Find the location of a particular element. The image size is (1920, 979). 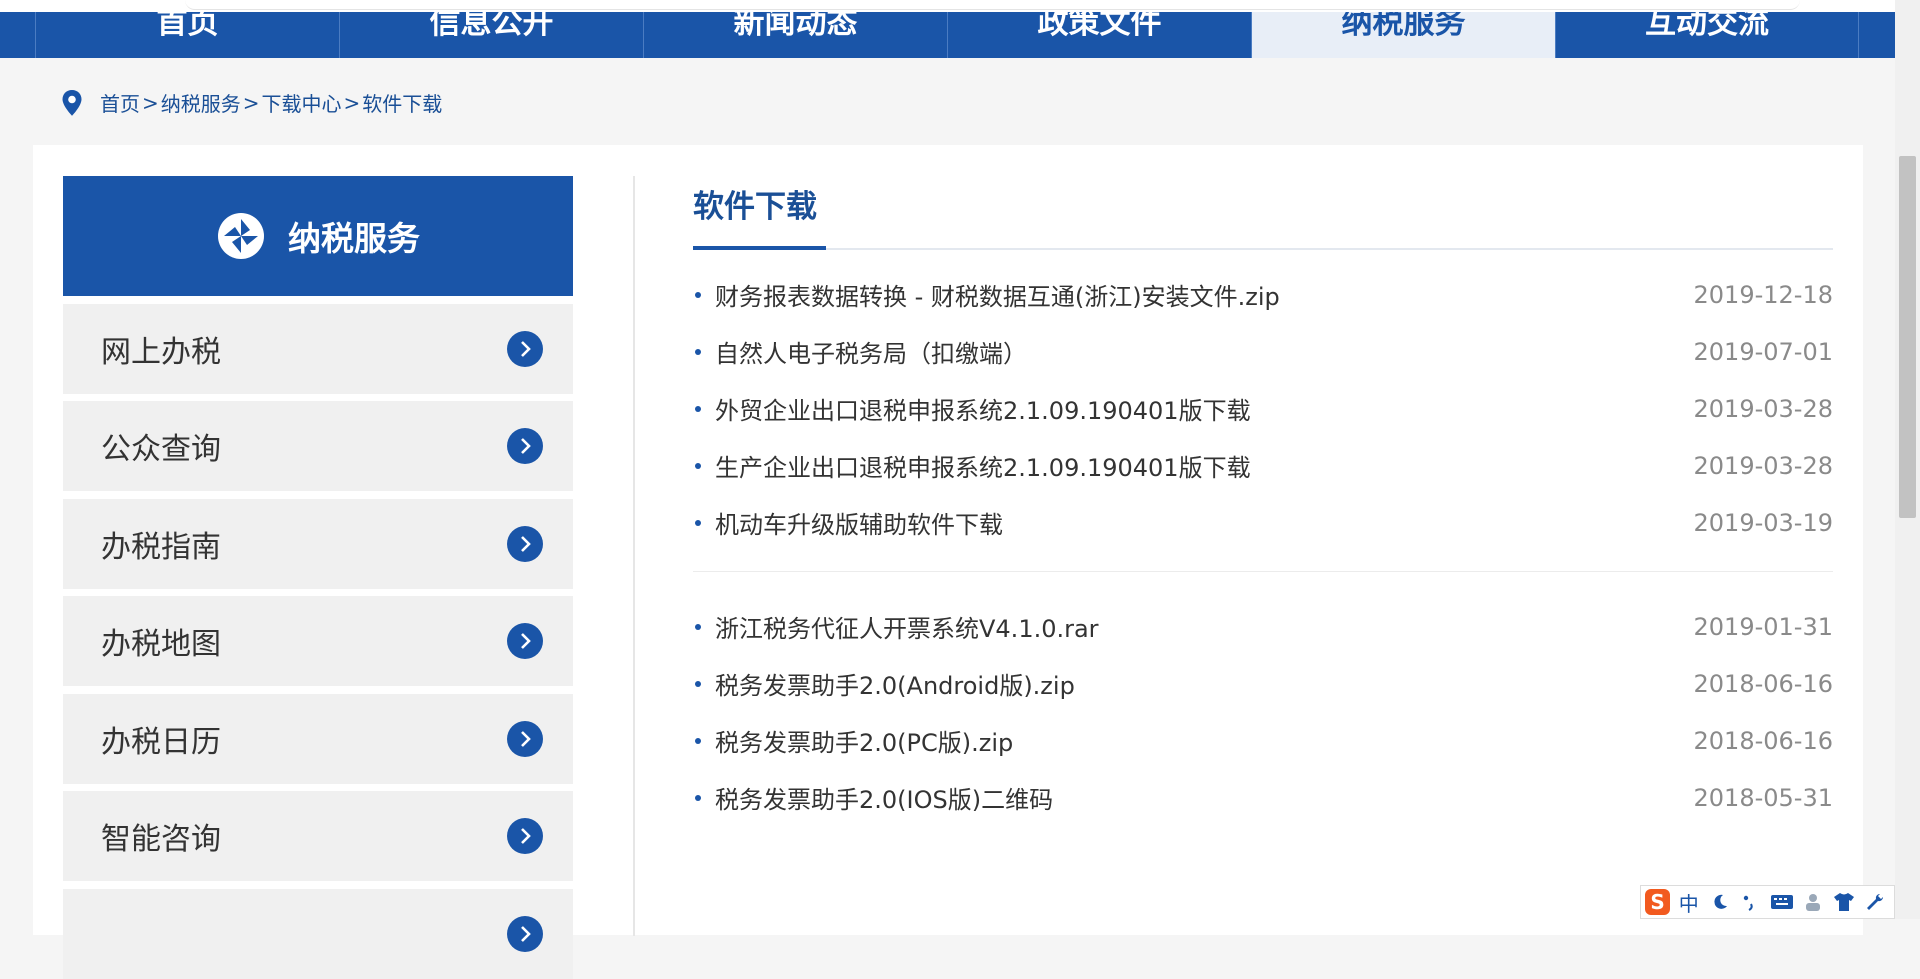

list-item: 财务报表数据转换 - 财税数据互通(浙江)安装文件.zip 2019-12-18 is located at coordinates (1263, 294).